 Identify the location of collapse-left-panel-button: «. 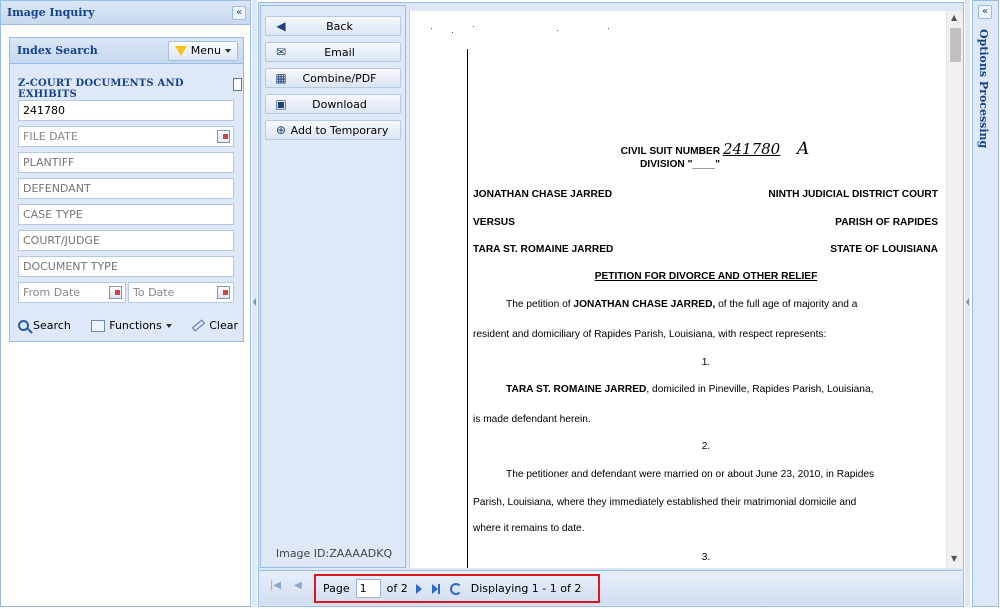
(239, 12).